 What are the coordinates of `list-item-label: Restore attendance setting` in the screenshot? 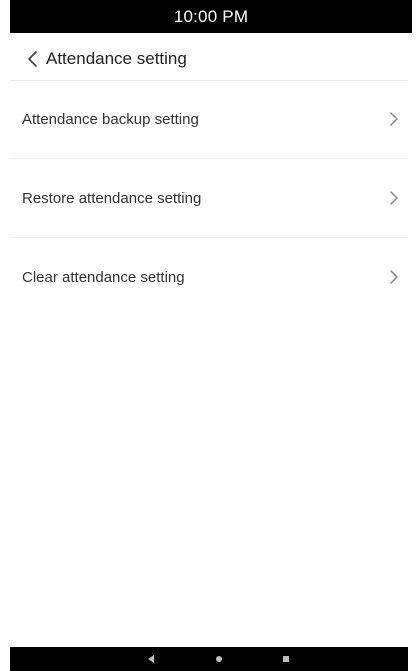 It's located at (112, 198).